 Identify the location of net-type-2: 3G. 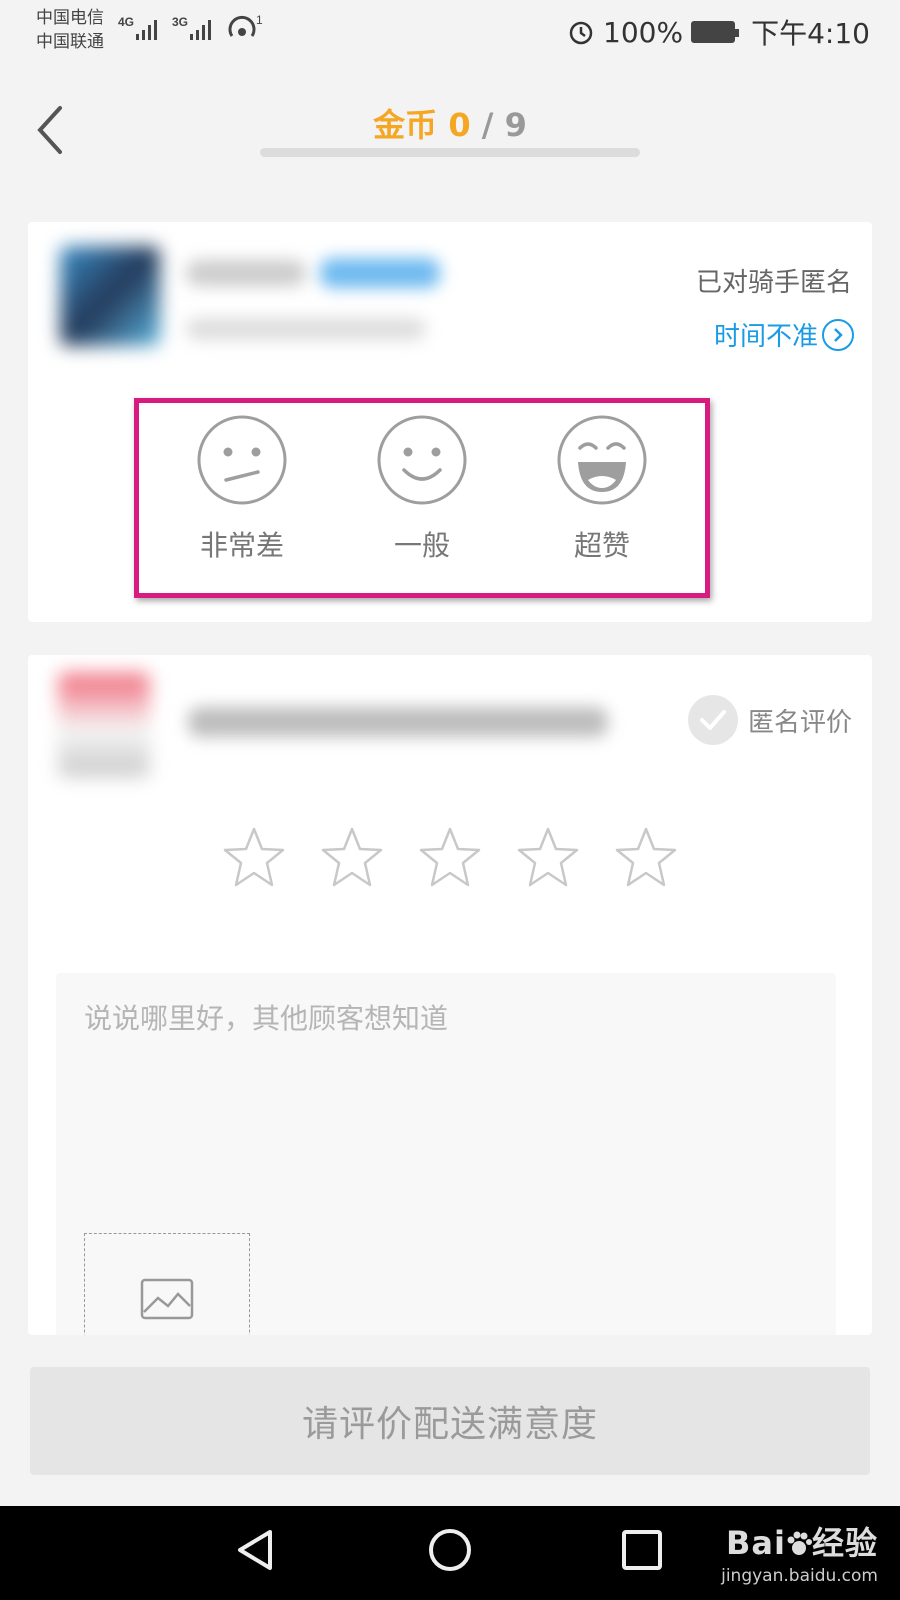
(180, 22).